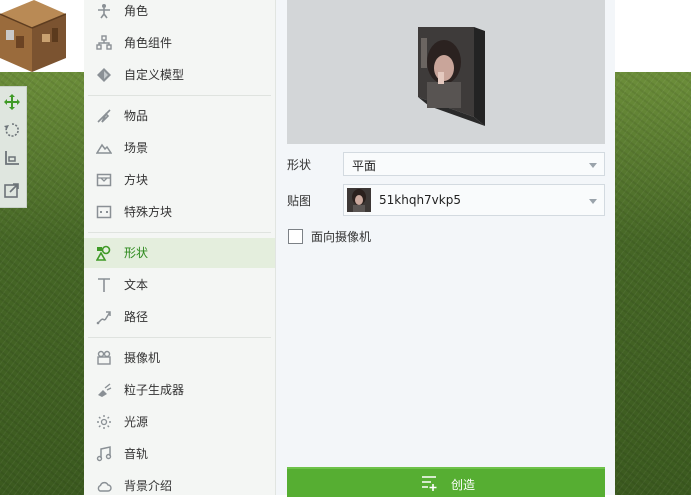 The height and width of the screenshot is (501, 691). Describe the element at coordinates (104, 75) in the screenshot. I see `custom-model-icon` at that location.